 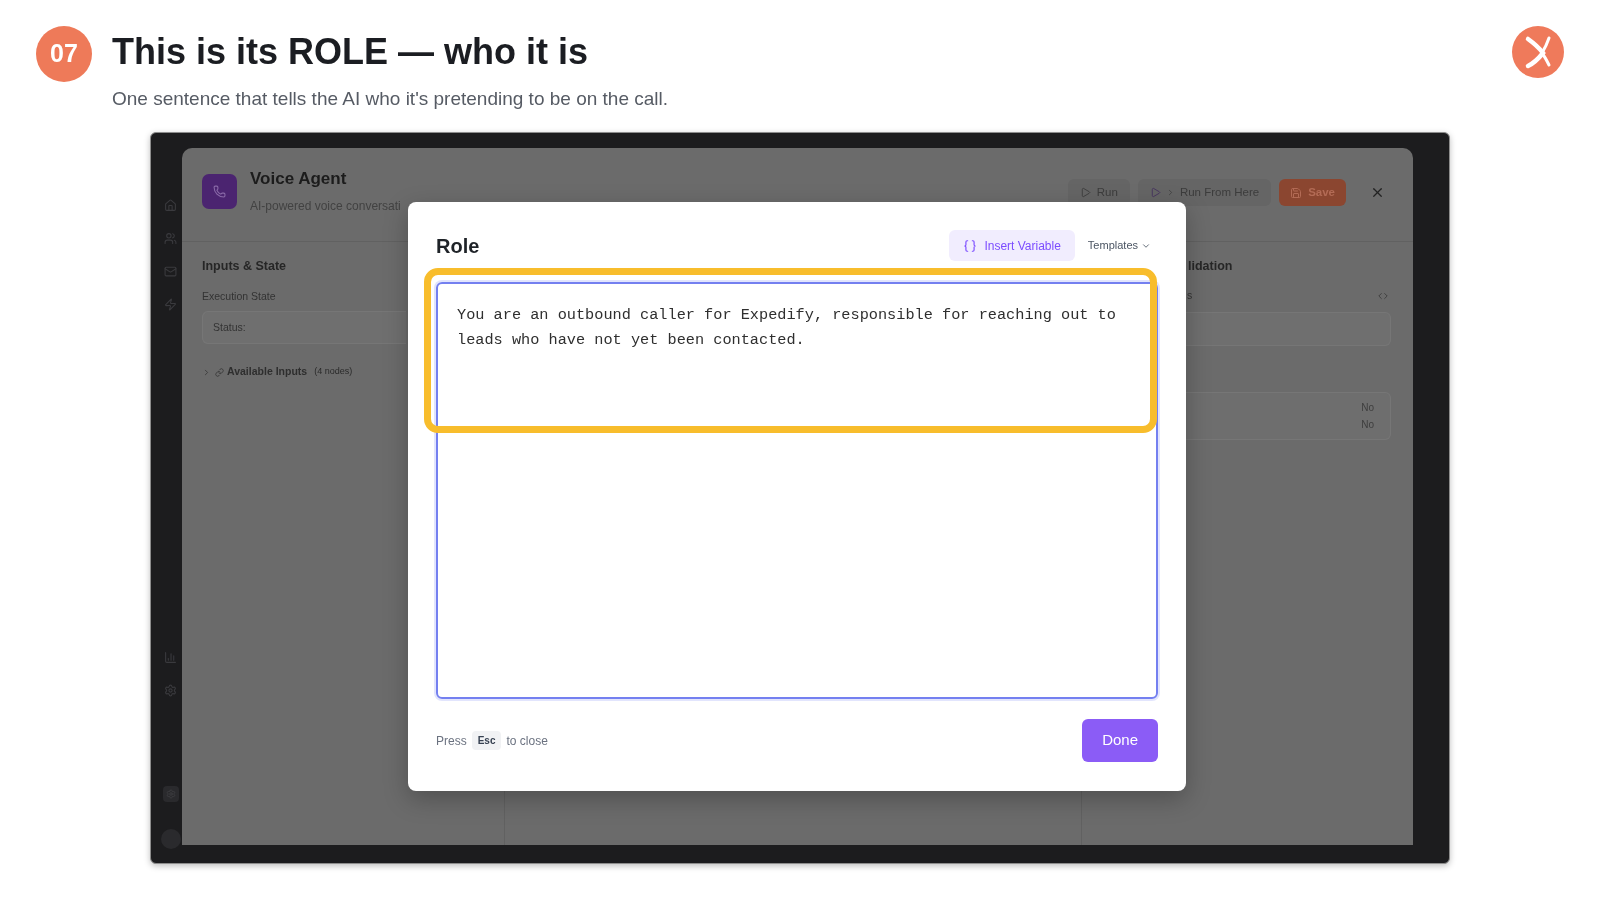 What do you see at coordinates (170, 238) in the screenshot?
I see `users-icon` at bounding box center [170, 238].